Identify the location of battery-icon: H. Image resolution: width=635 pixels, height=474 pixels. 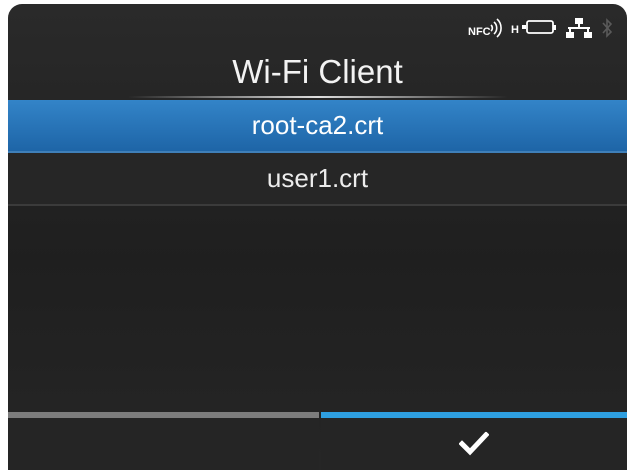
(534, 28).